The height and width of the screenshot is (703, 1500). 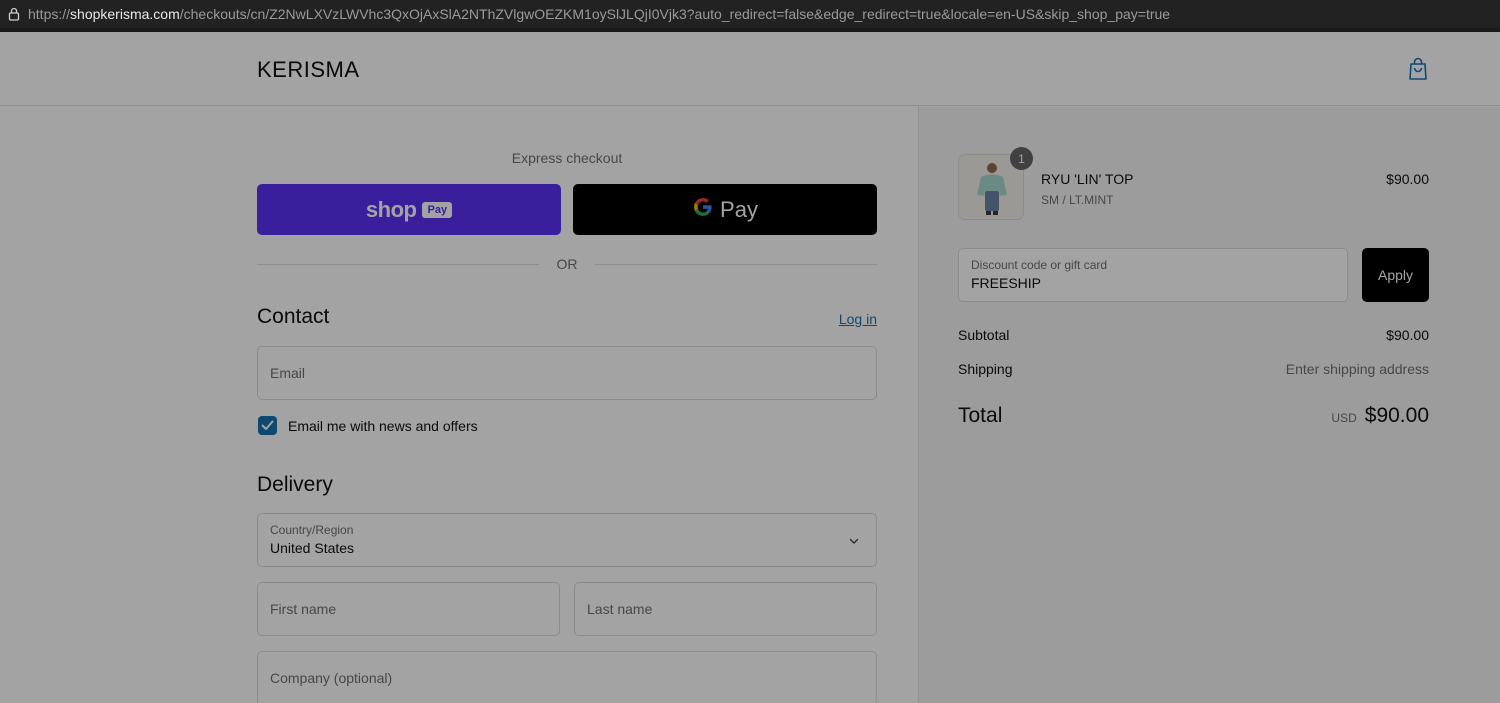 I want to click on subtotal-row: Subtotal $90.00, so click(x=1193, y=335).